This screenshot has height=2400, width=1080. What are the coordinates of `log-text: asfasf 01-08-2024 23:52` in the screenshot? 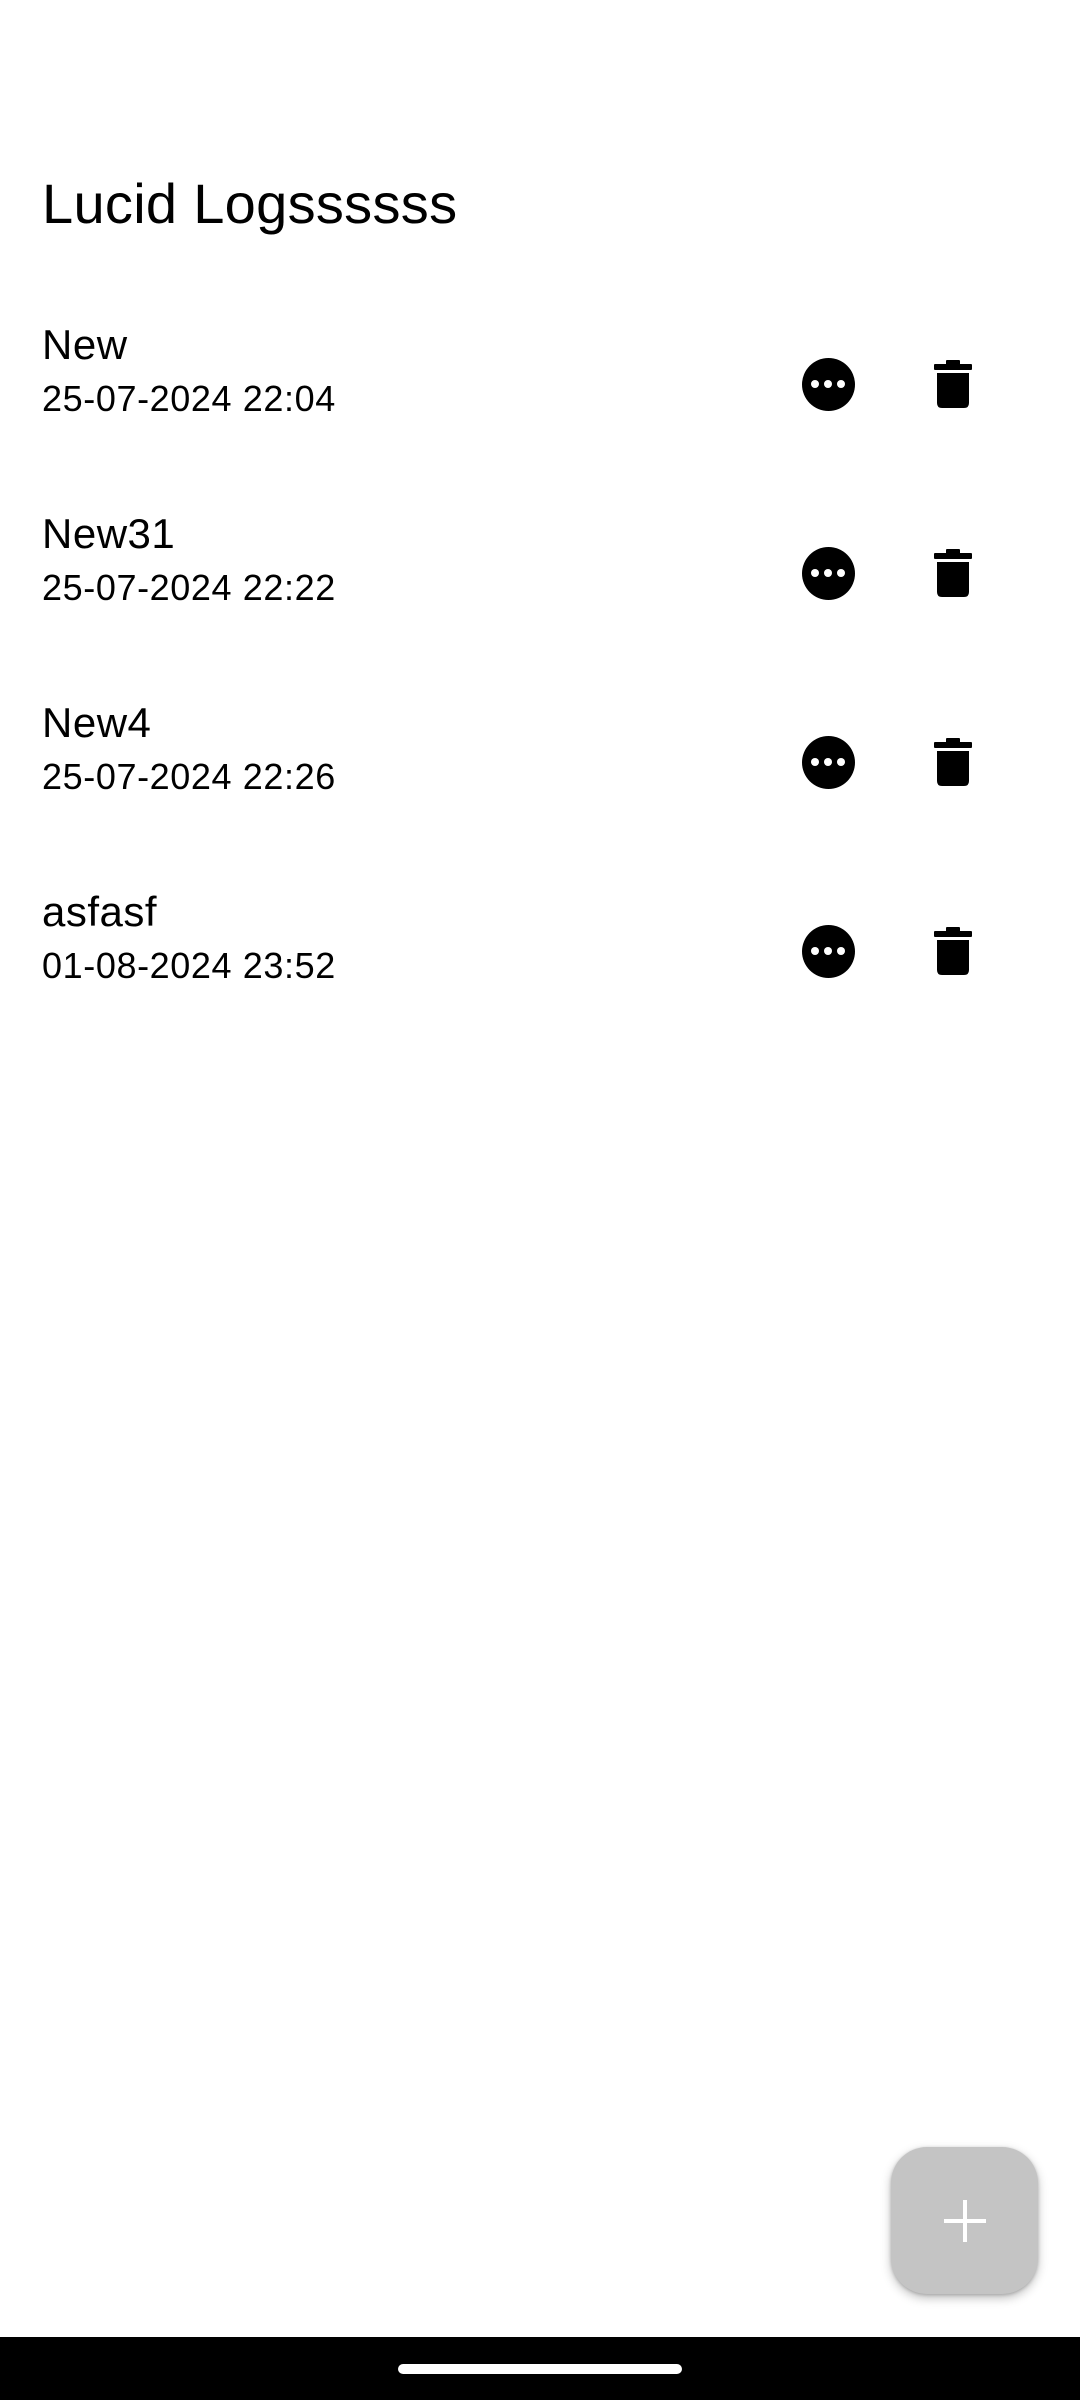 It's located at (189, 937).